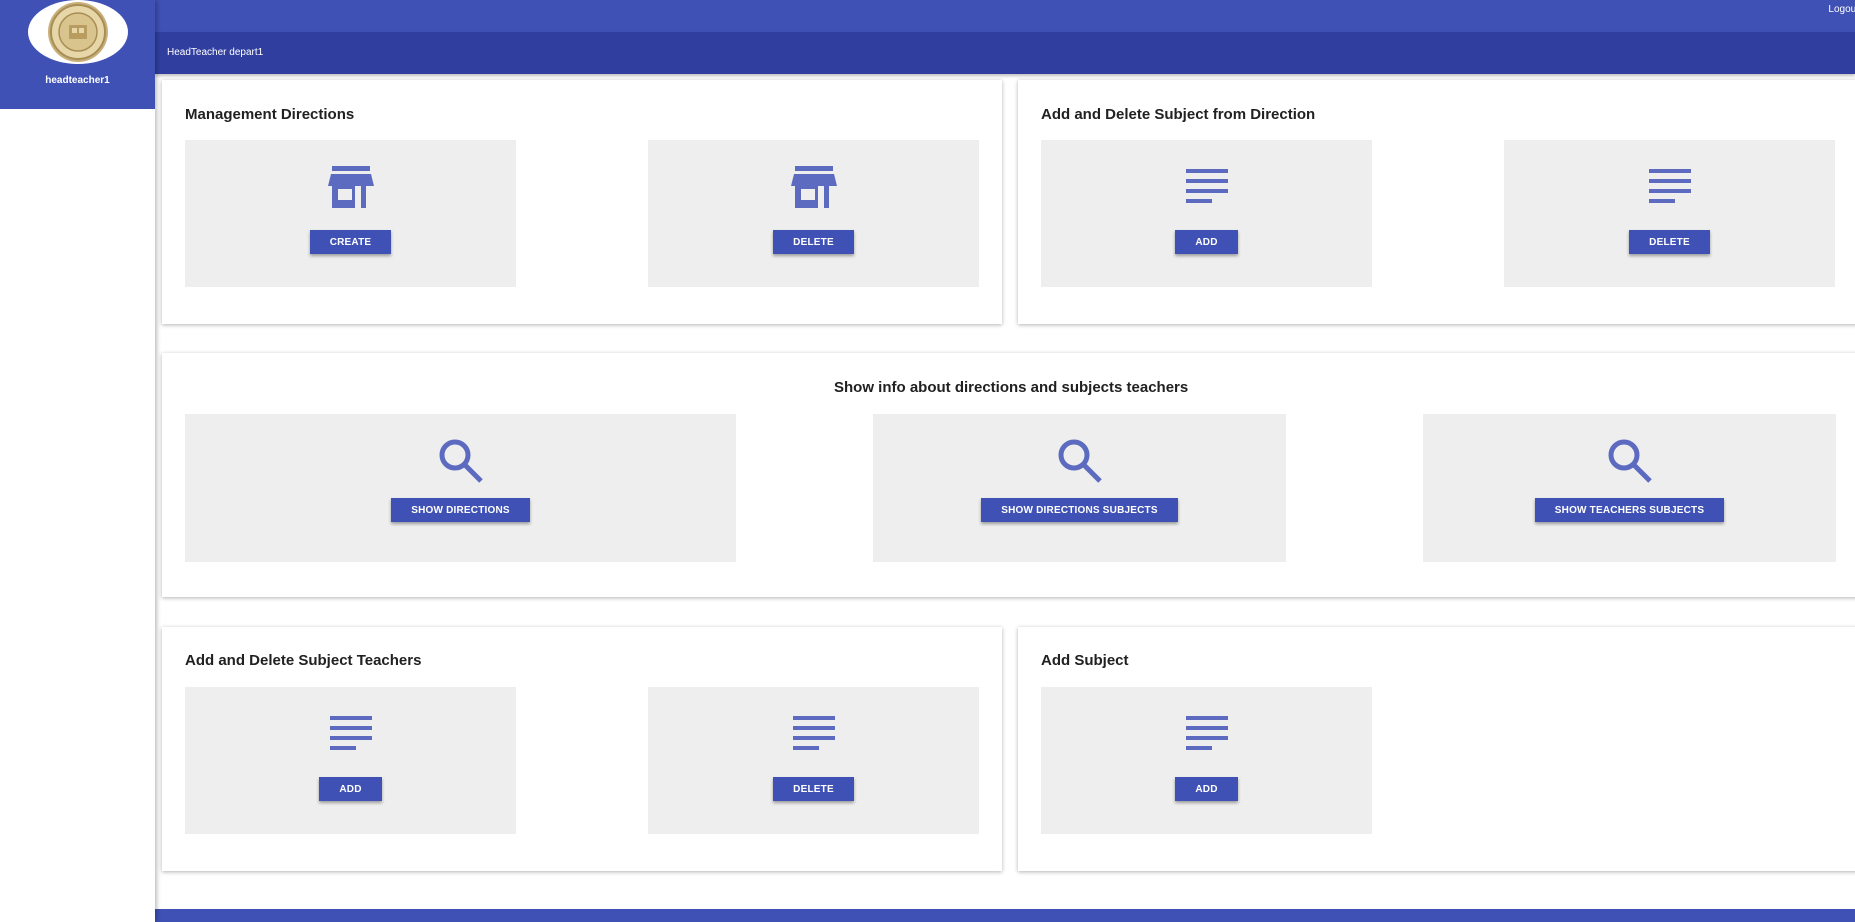 Image resolution: width=1855 pixels, height=922 pixels. What do you see at coordinates (1178, 114) in the screenshot?
I see `card-title: Add and Delete Subject from Direction` at bounding box center [1178, 114].